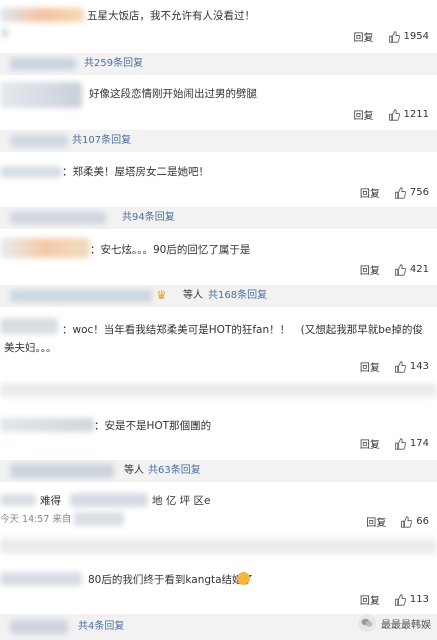  I want to click on comment-actions: 回复 421, so click(394, 269).